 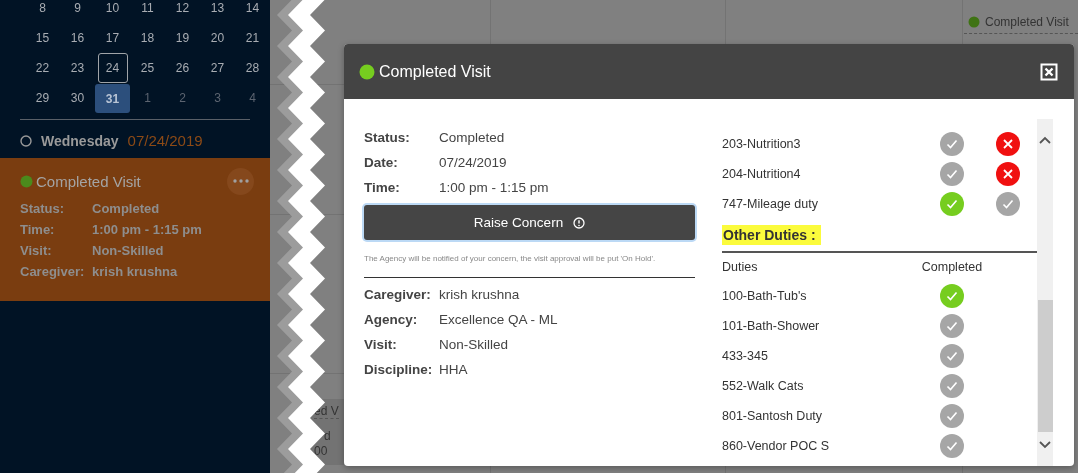 What do you see at coordinates (745, 356) in the screenshot?
I see `duty-name: 433-345` at bounding box center [745, 356].